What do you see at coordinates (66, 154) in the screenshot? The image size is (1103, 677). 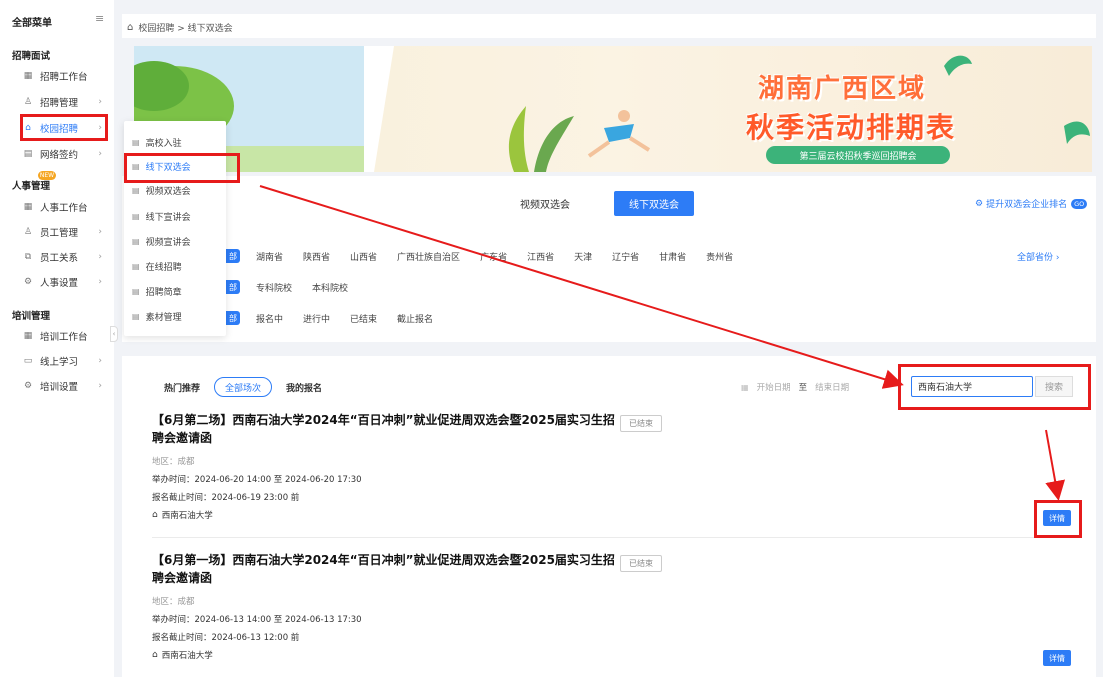 I see `sidebar-item-online-sign: ▤ 网络签约 ›` at bounding box center [66, 154].